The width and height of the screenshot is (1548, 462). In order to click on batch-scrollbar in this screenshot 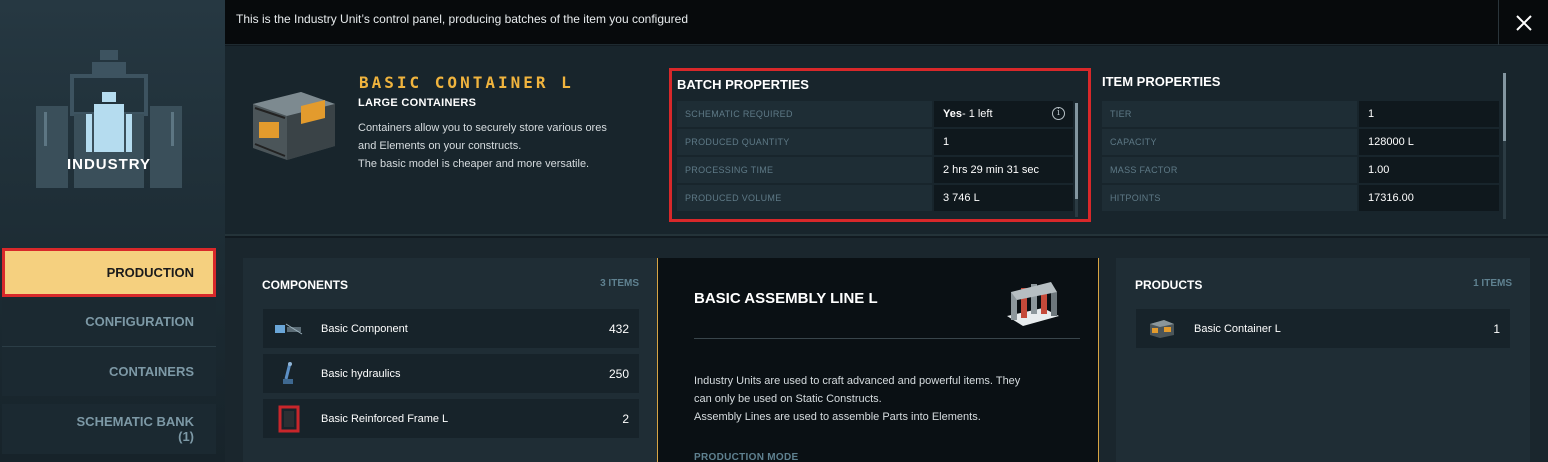, I will do `click(1076, 160)`.